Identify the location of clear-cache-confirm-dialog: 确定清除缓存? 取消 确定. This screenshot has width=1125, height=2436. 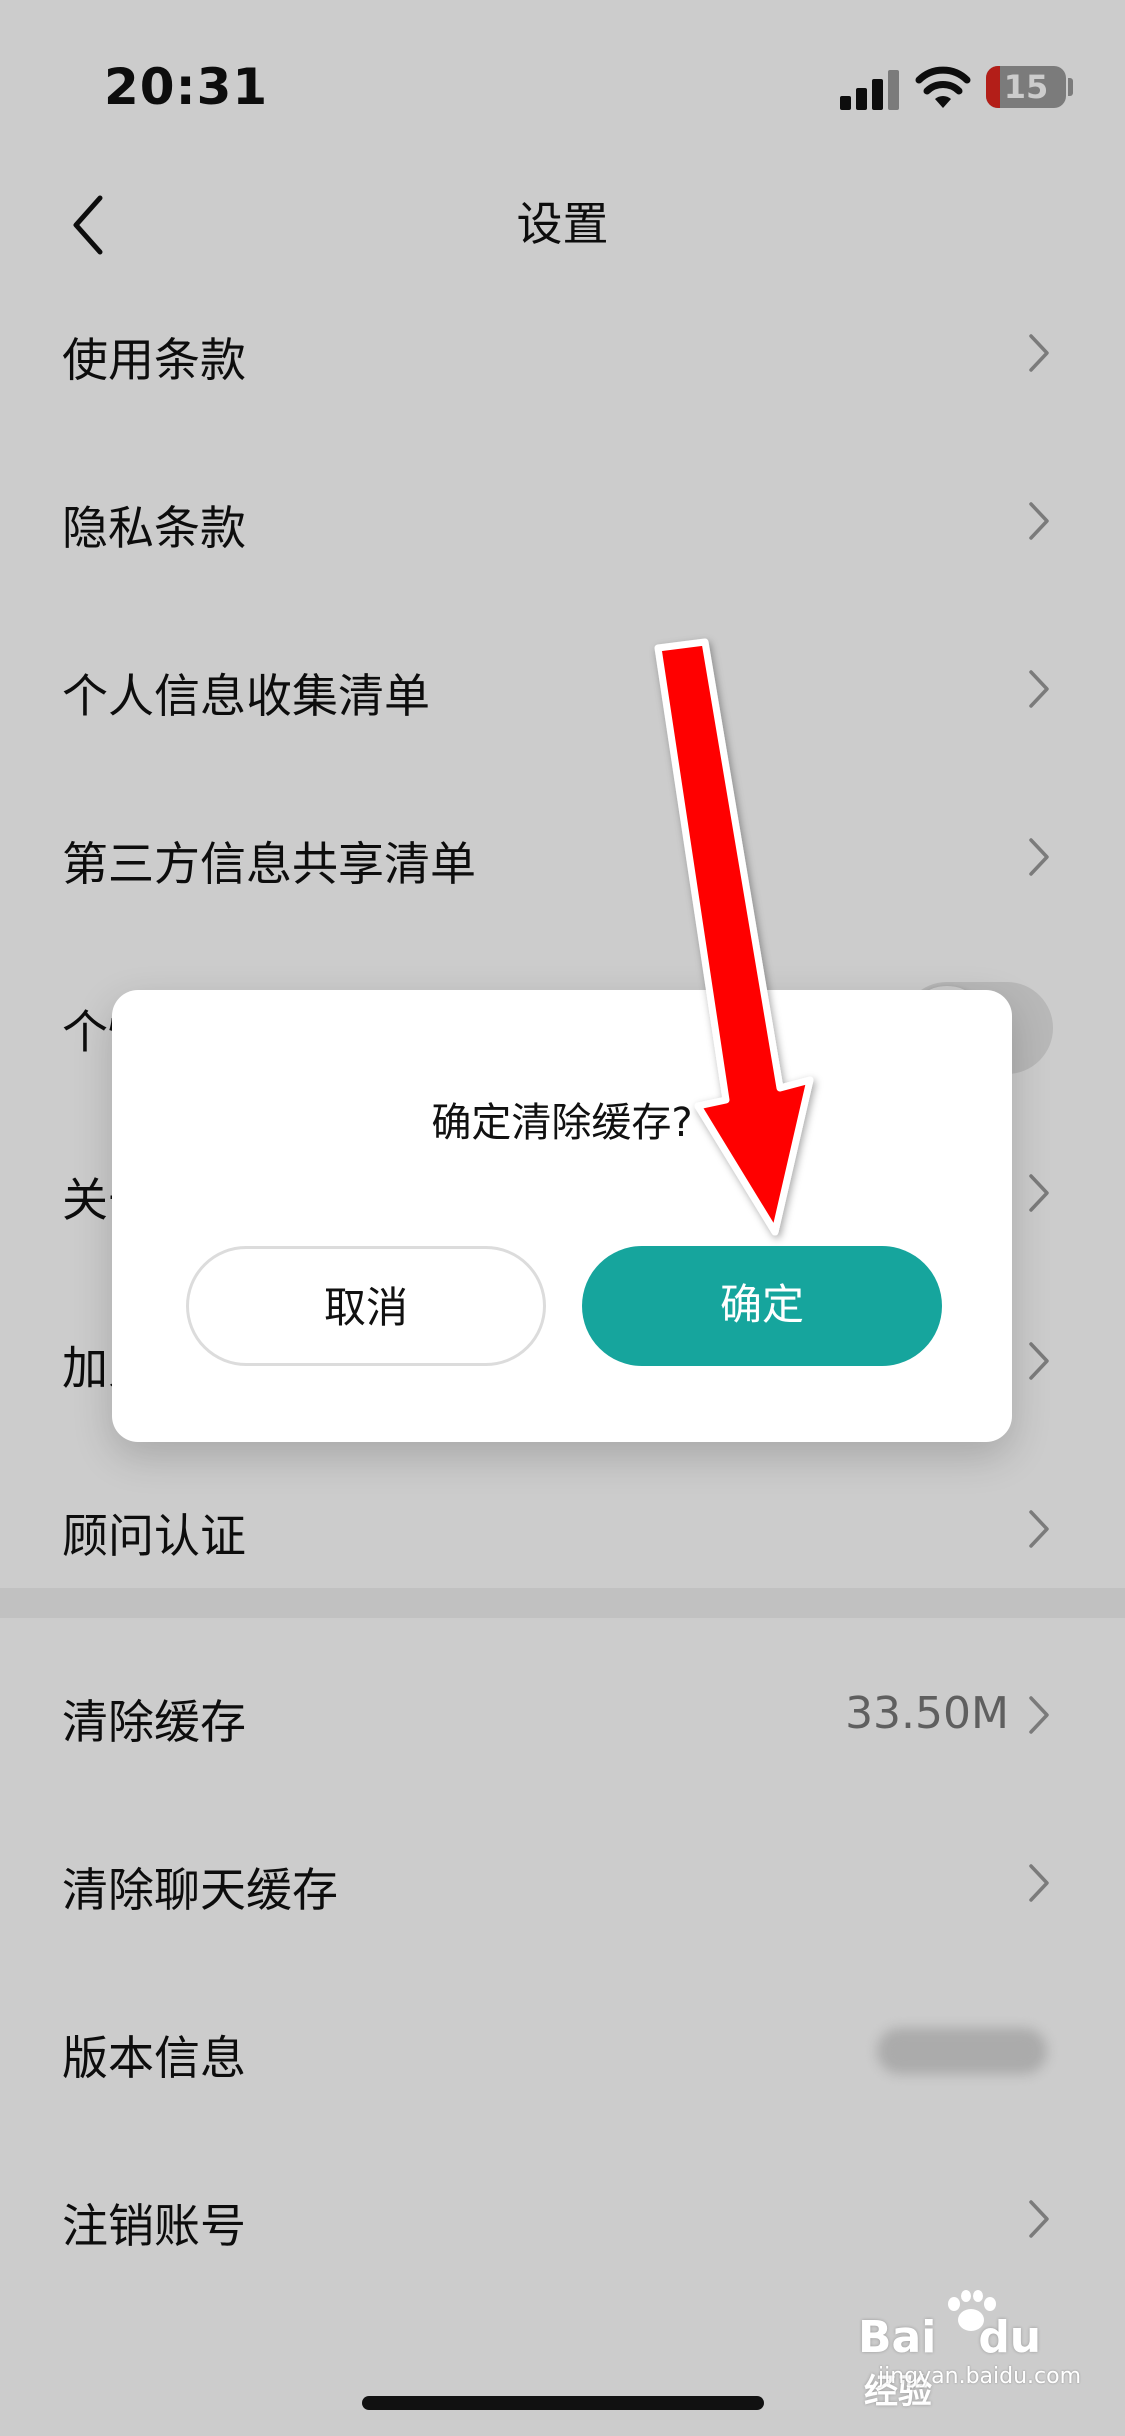
(562, 1216).